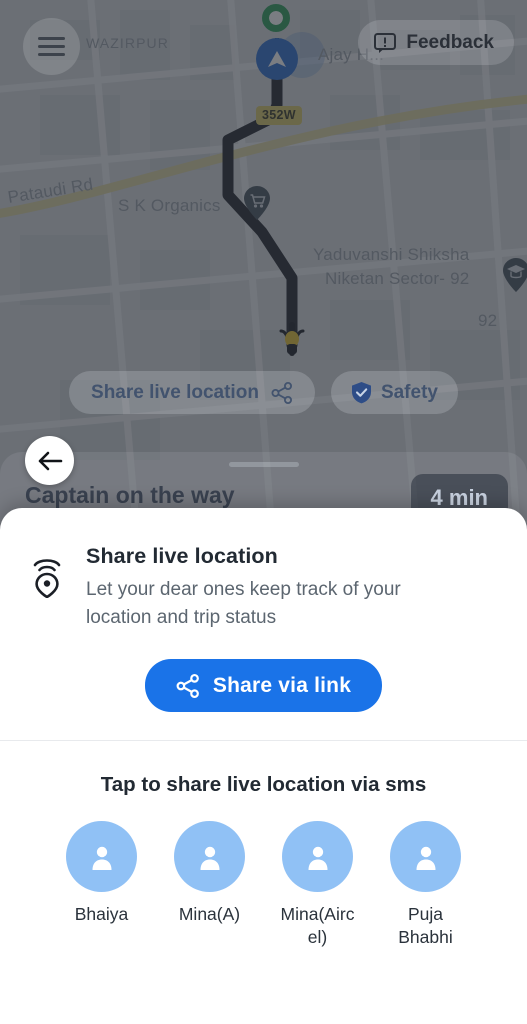  Describe the element at coordinates (409, 392) in the screenshot. I see `safety-chip-label: Safety` at that location.